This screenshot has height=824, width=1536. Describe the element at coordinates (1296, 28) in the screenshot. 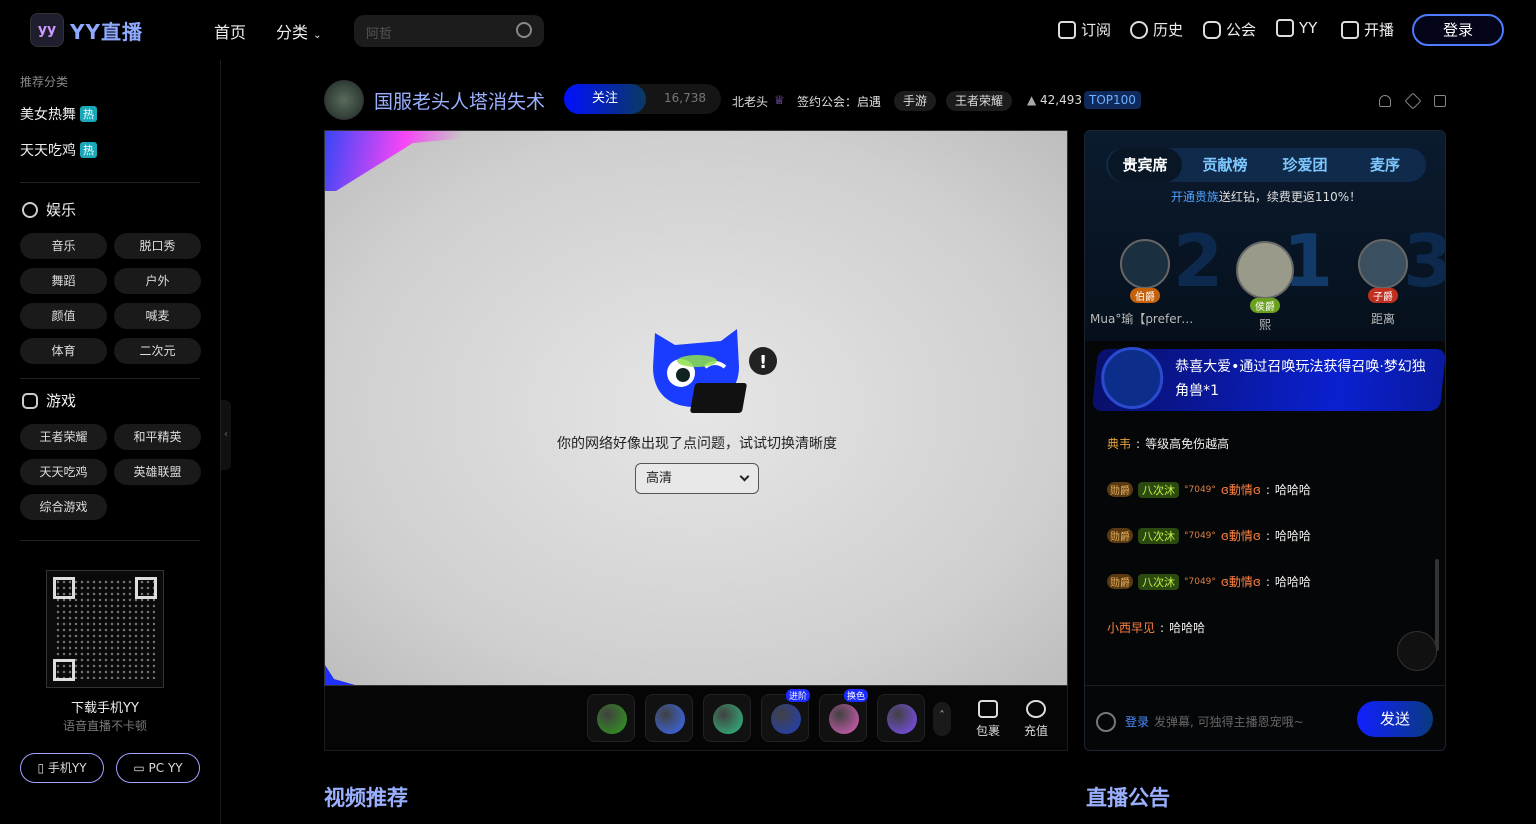

I see `yy-button: YY` at that location.